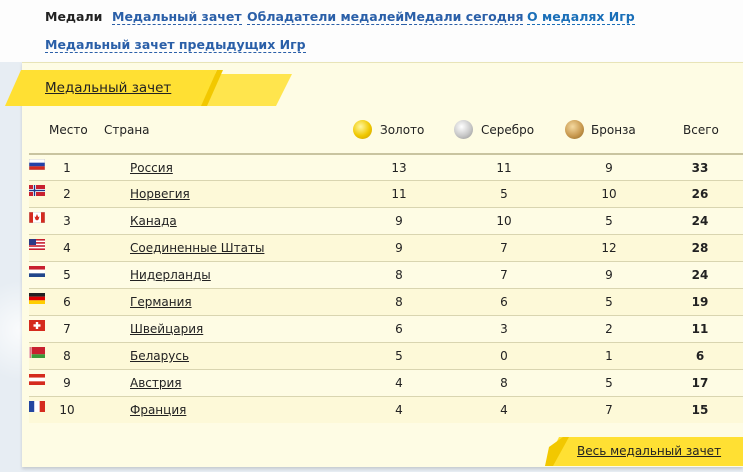 This screenshot has height=472, width=743. What do you see at coordinates (386, 274) in the screenshot?
I see `table-row: 5 Нидерланды 8 7 9 24` at bounding box center [386, 274].